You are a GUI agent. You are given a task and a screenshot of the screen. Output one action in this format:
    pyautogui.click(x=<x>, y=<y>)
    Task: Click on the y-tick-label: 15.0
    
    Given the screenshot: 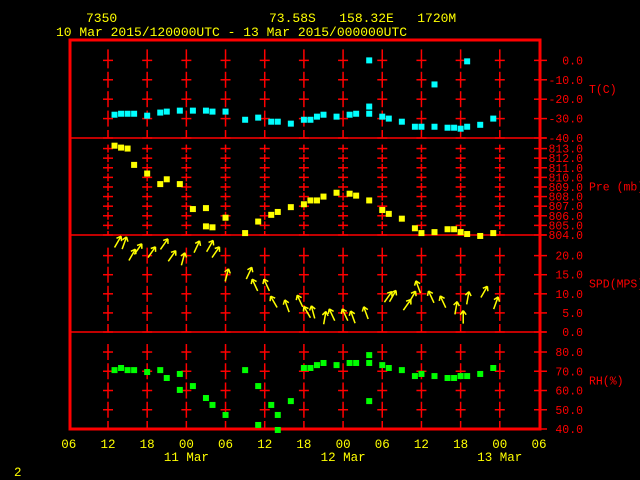 What is the action you would take?
    pyautogui.click(x=569, y=276)
    